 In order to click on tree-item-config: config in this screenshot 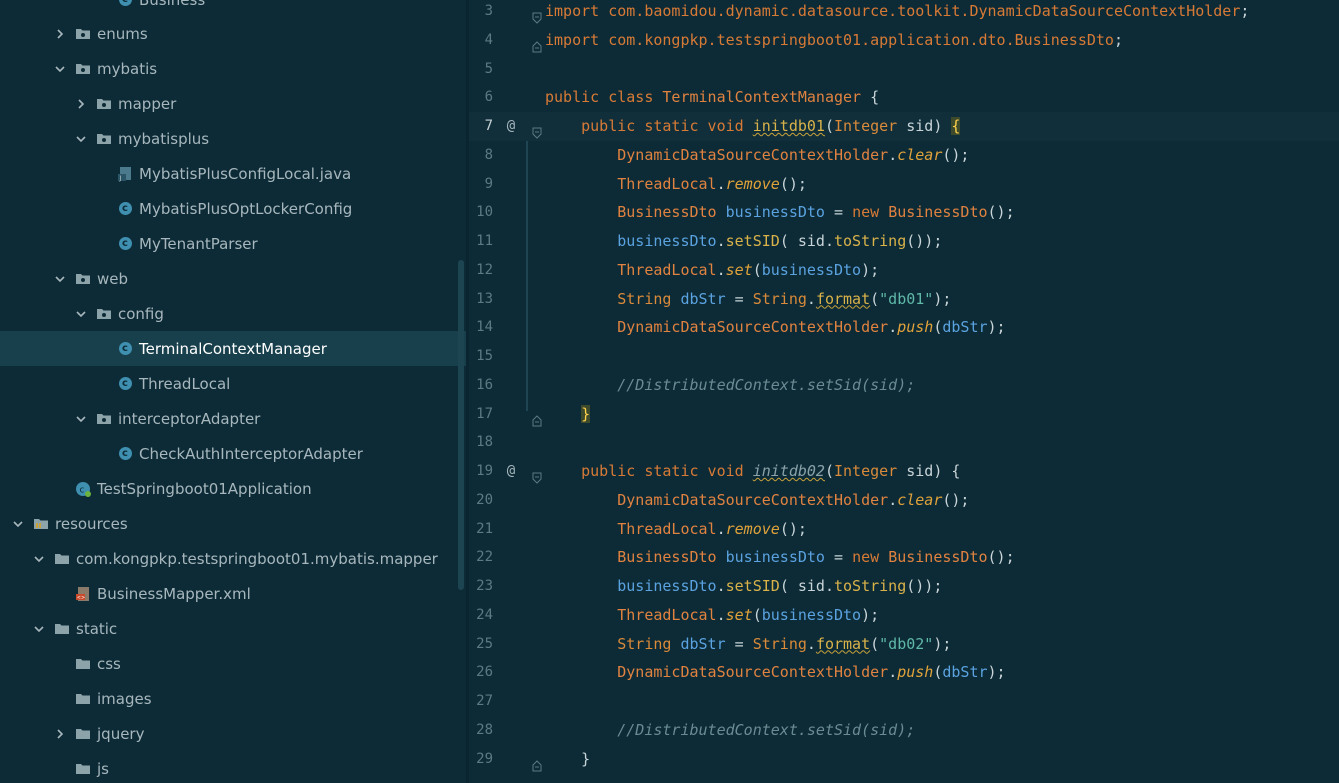, I will do `click(233, 313)`.